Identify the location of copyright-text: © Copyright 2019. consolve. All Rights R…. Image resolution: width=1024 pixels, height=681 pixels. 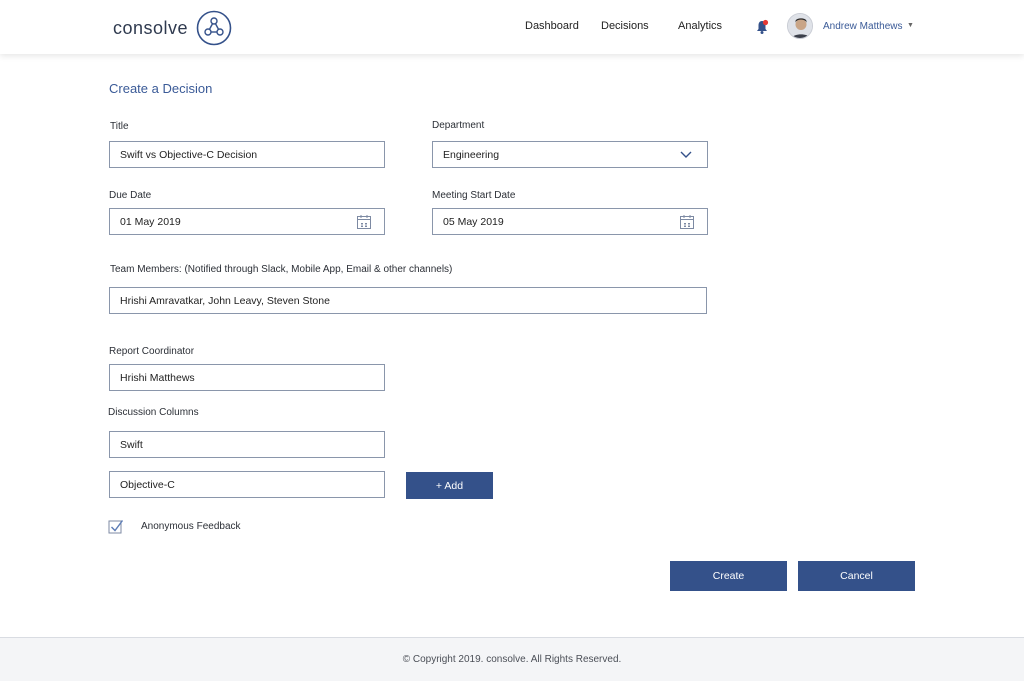
(512, 659).